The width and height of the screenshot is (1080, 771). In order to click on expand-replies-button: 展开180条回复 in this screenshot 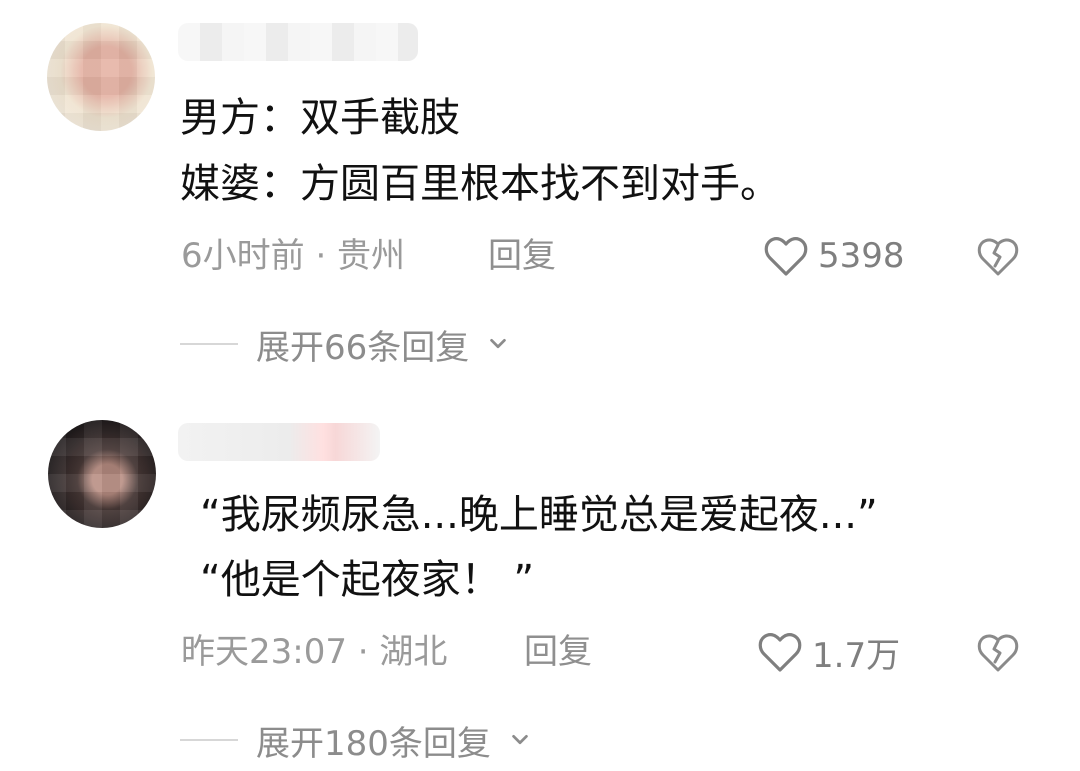, I will do `click(355, 742)`.